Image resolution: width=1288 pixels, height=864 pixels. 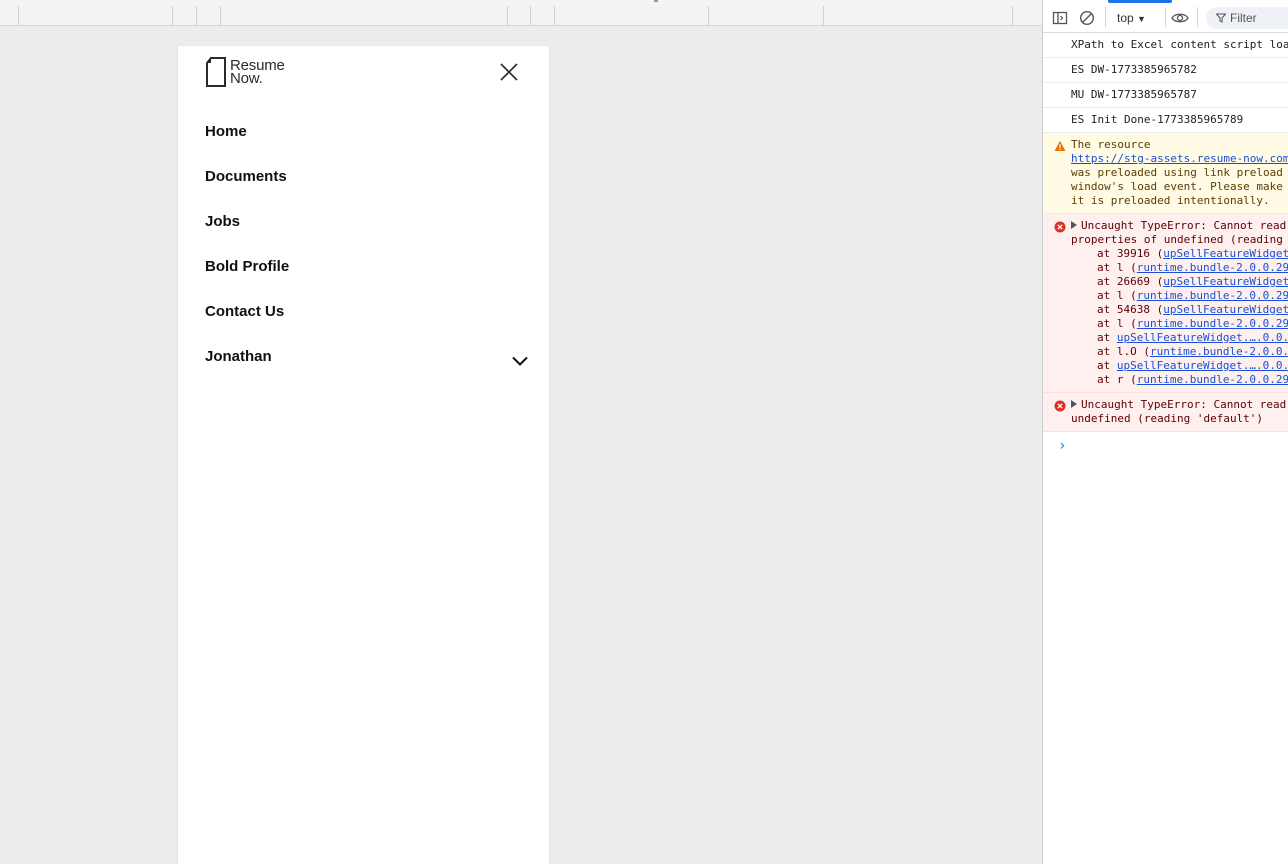 What do you see at coordinates (247, 266) in the screenshot?
I see `nav-label: Bold Profile` at bounding box center [247, 266].